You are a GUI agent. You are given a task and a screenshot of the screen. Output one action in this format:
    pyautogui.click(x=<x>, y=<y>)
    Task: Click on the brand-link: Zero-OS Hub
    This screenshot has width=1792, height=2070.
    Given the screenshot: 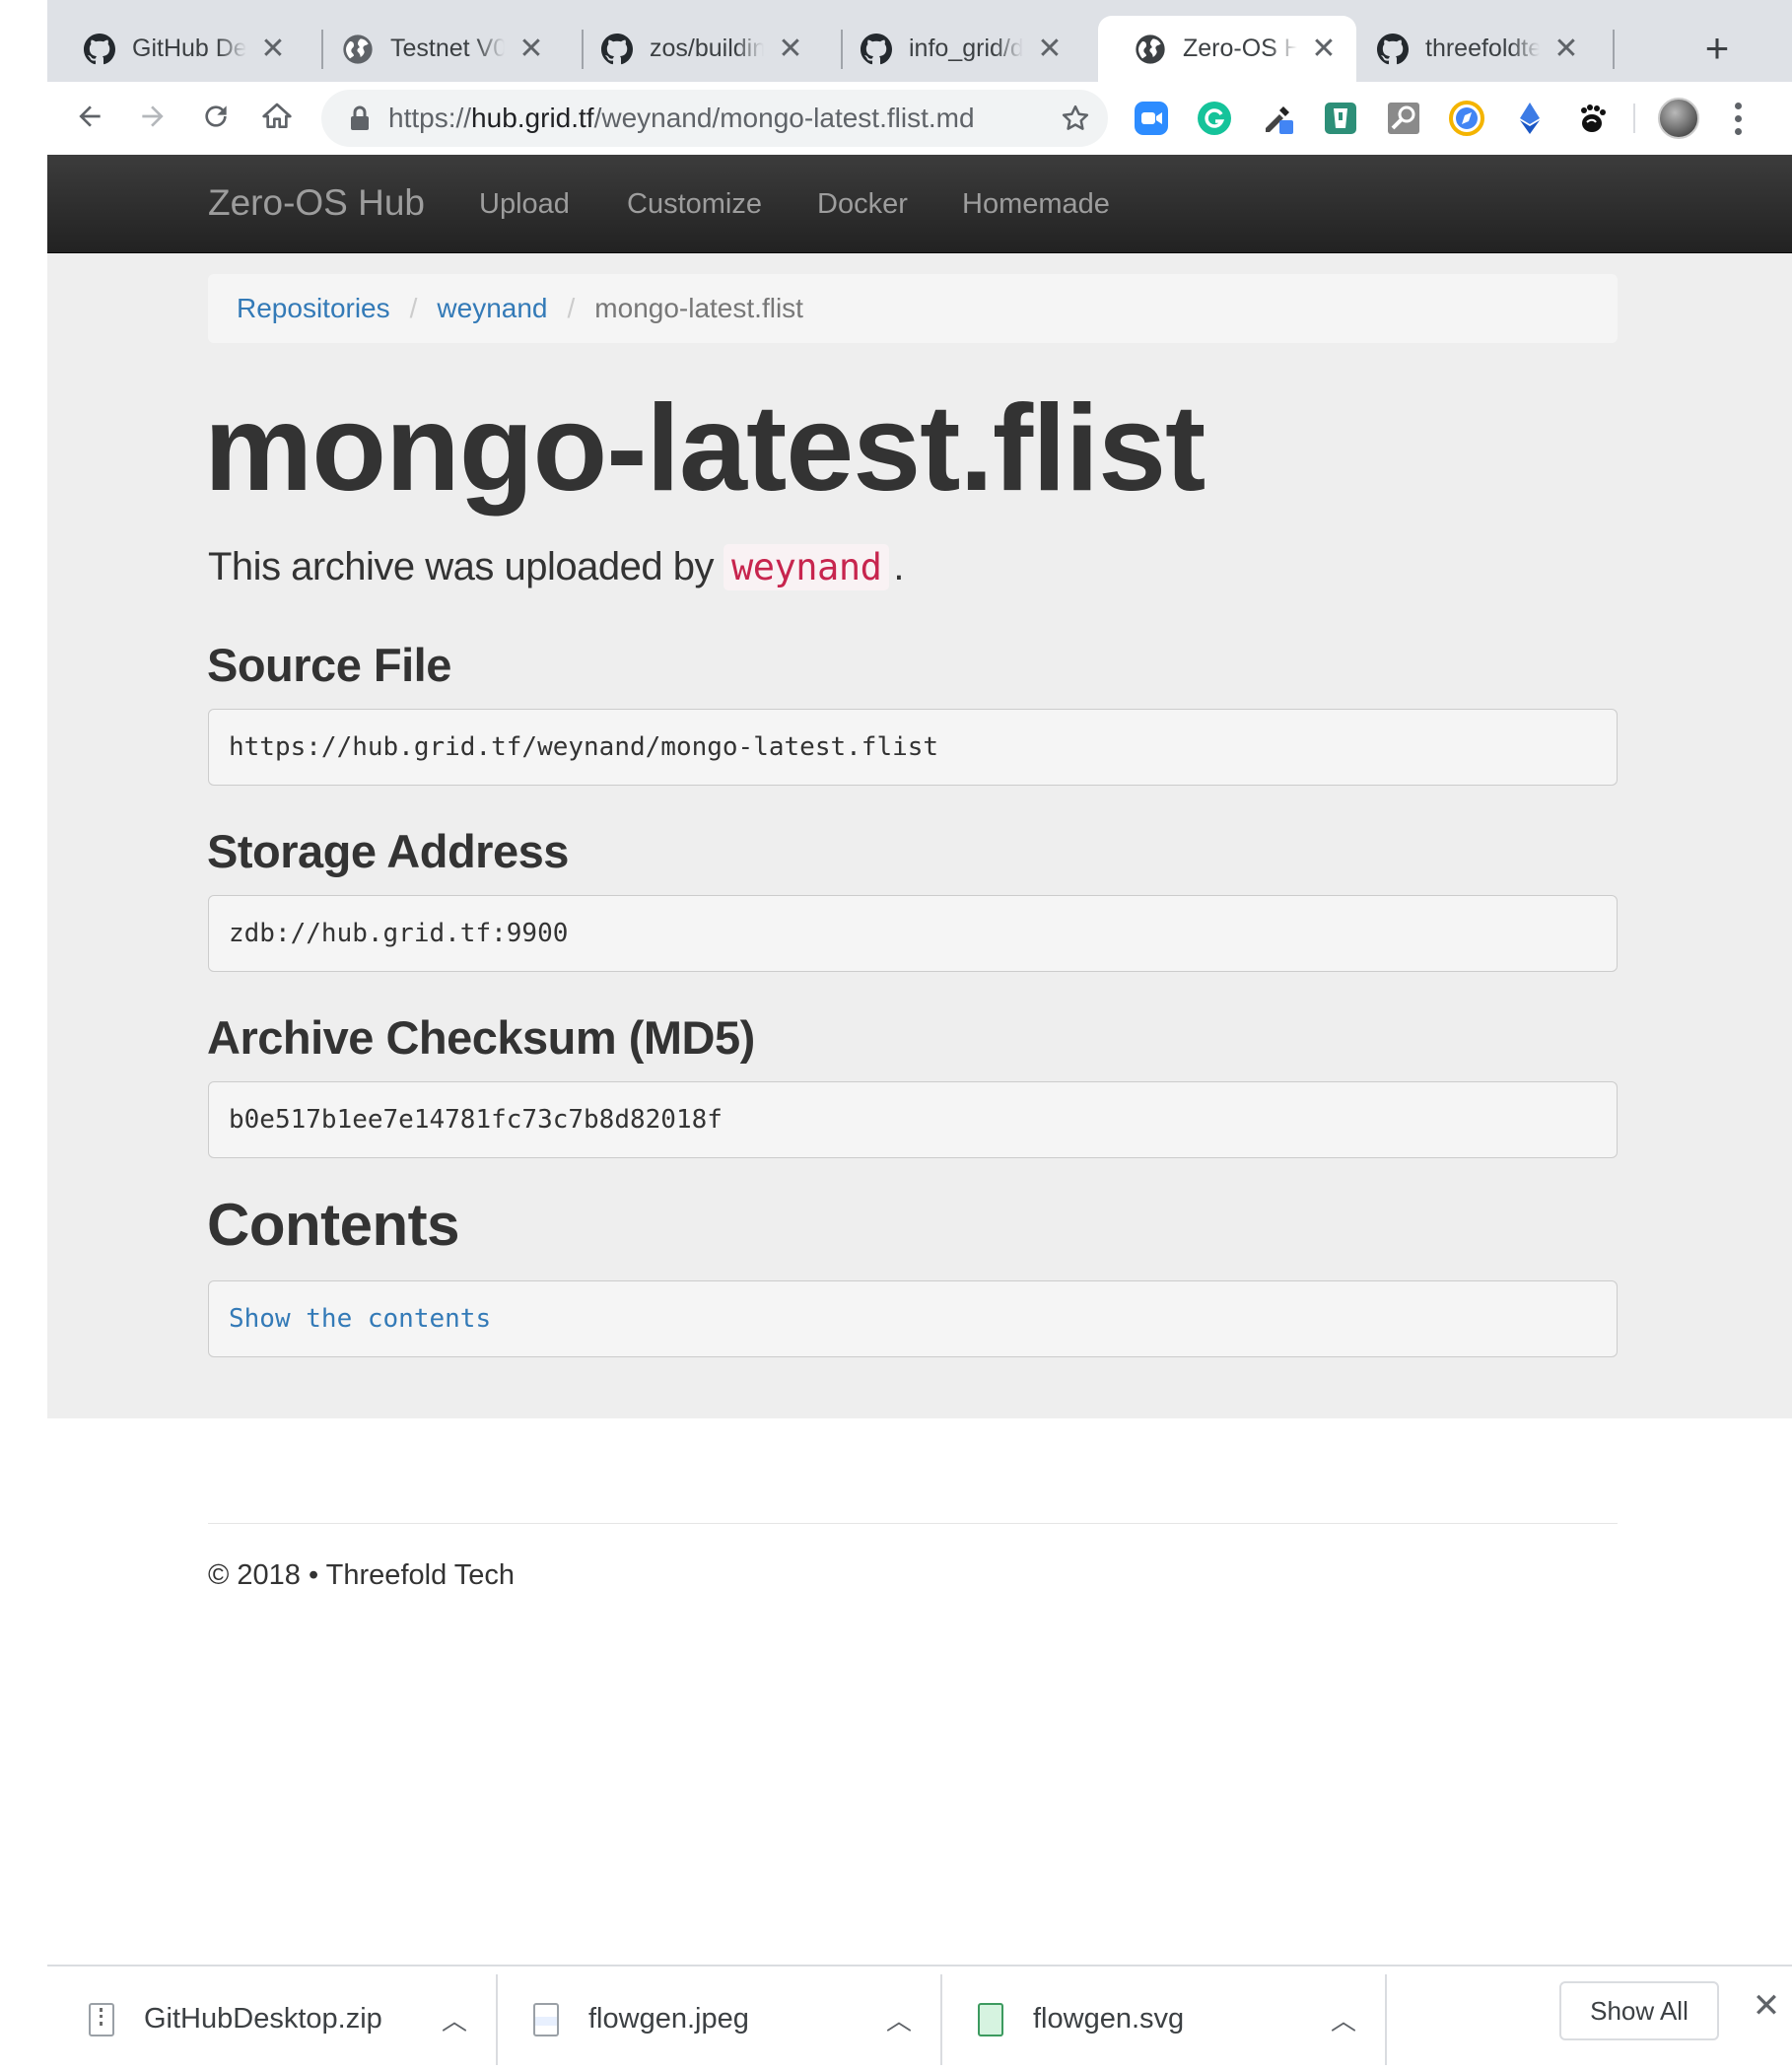 What is the action you would take?
    pyautogui.click(x=316, y=203)
    